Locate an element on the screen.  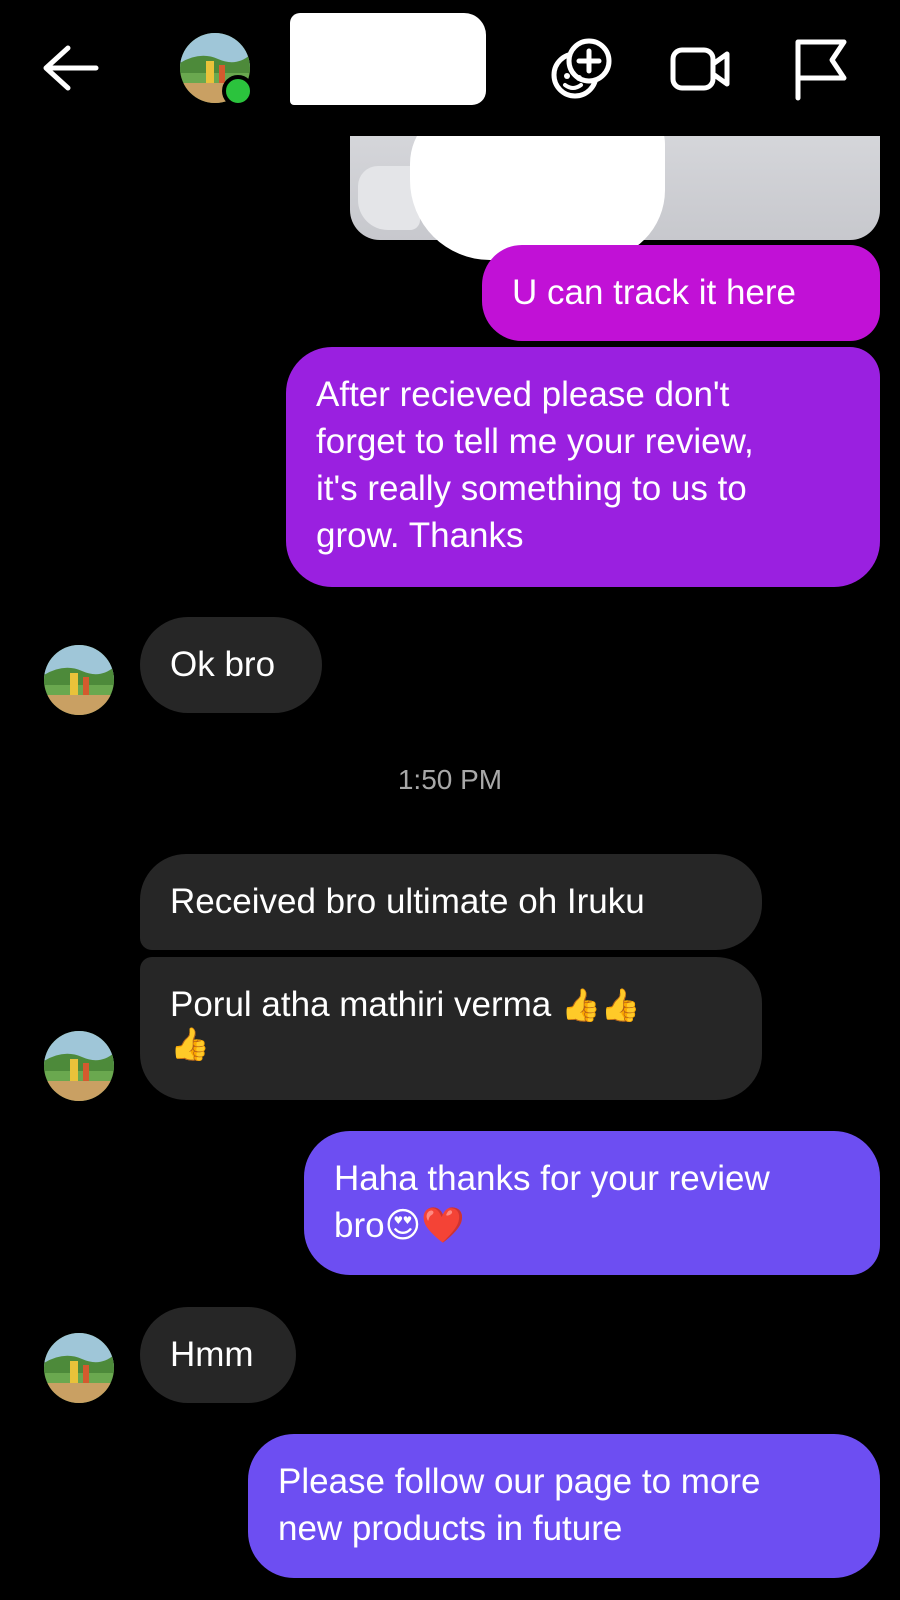
thumbs-up-emoji: 👍 is located at coordinates (190, 1044).